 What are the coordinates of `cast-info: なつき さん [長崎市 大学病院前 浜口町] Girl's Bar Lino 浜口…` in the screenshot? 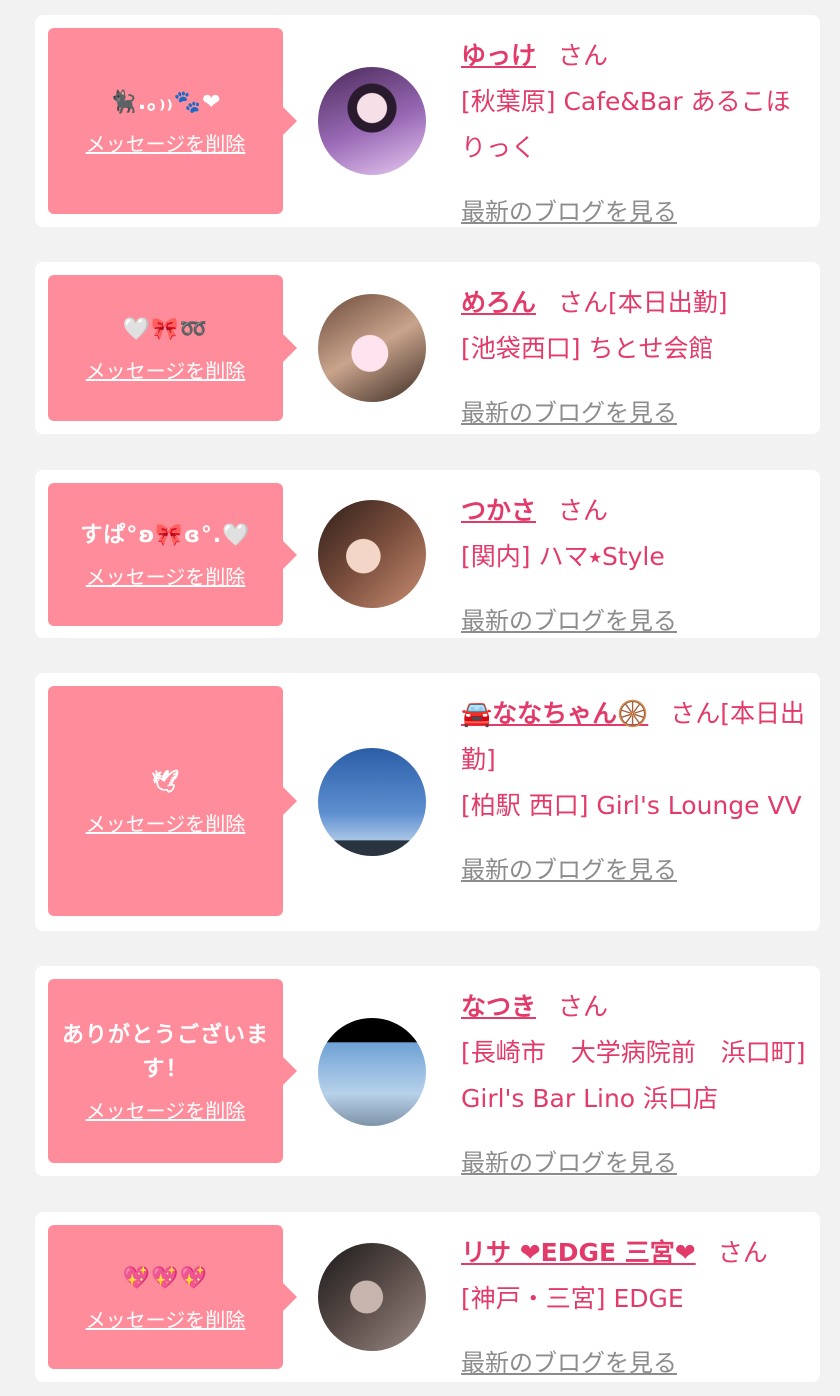 It's located at (633, 1085).